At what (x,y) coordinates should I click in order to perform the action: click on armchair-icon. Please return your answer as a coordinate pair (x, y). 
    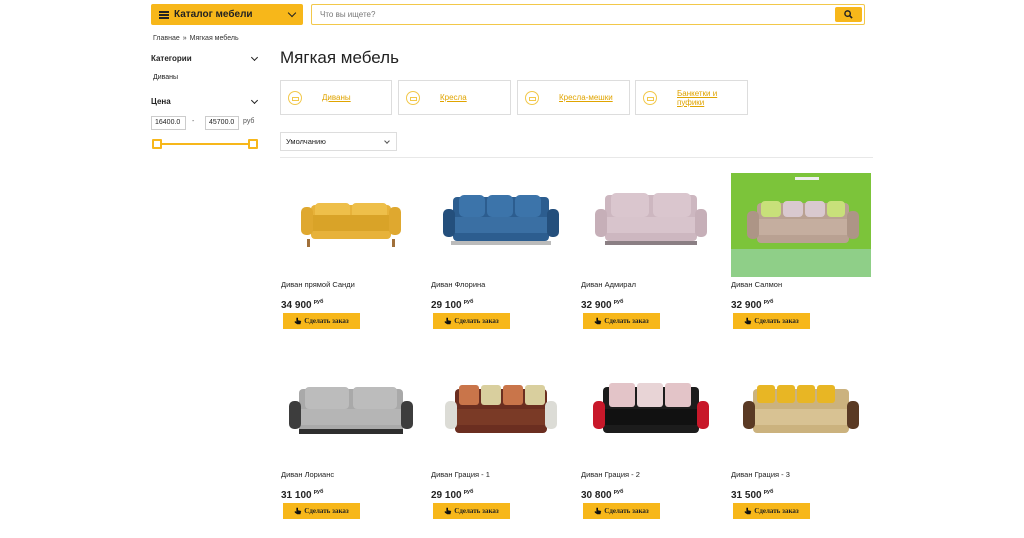
    Looking at the image, I should click on (413, 97).